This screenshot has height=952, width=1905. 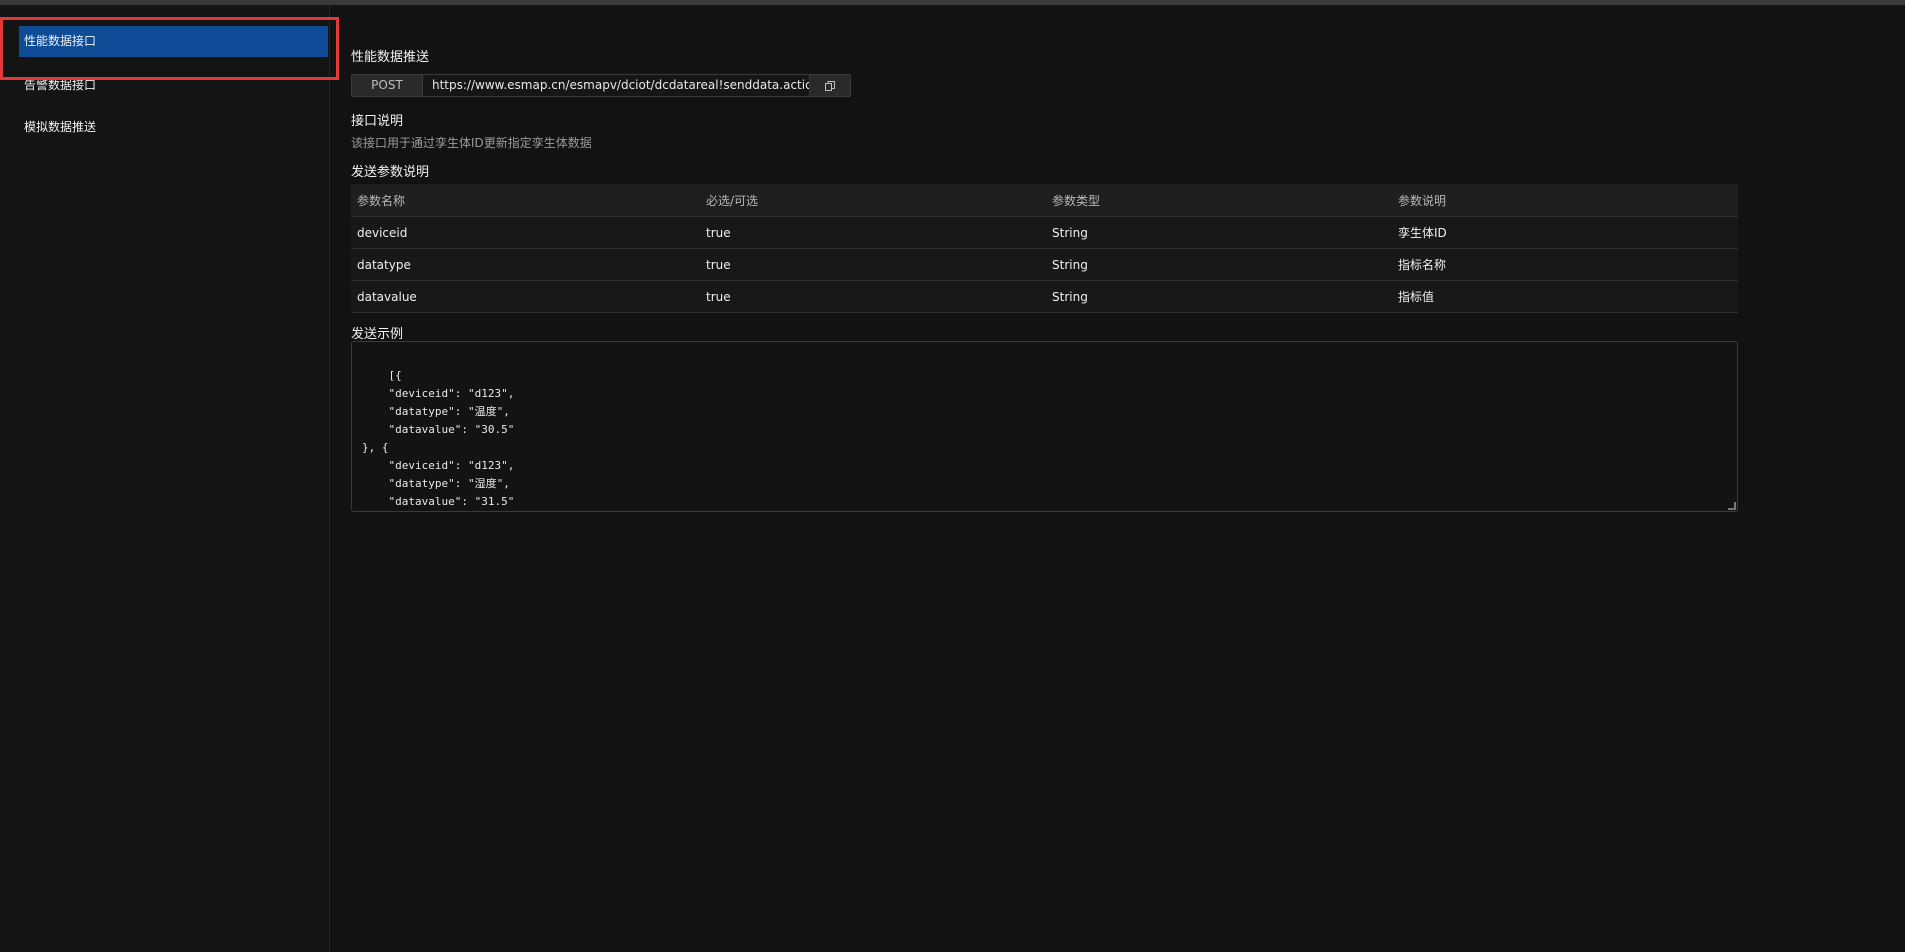 I want to click on page-title: 性能数据推送, so click(x=390, y=57).